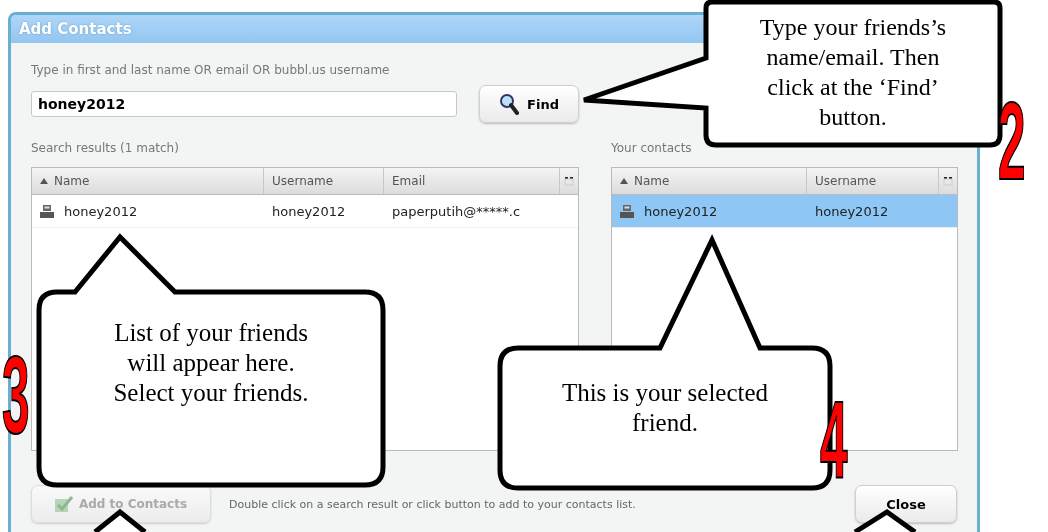 The height and width of the screenshot is (532, 1048). I want to click on hint-text: Double click on a search result or click button to add to your contacts list., so click(433, 504).